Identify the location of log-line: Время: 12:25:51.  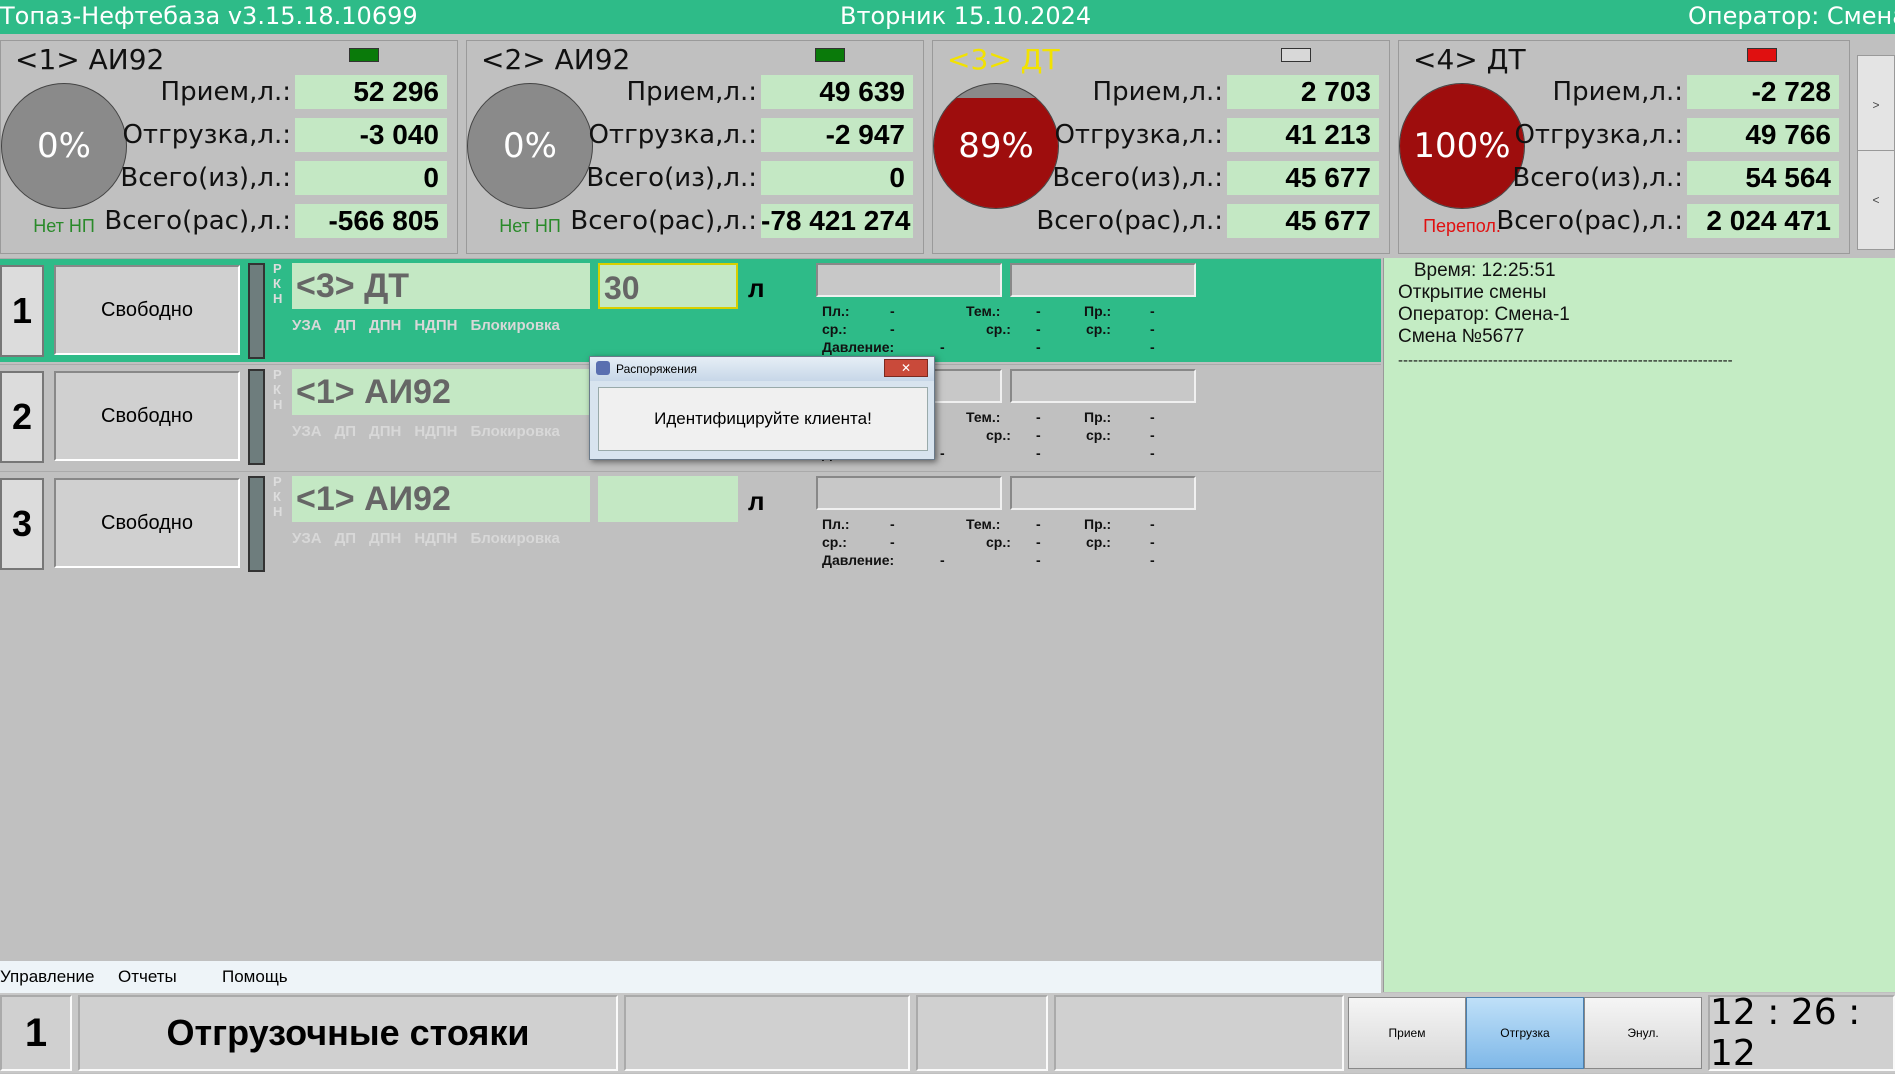
(1477, 270).